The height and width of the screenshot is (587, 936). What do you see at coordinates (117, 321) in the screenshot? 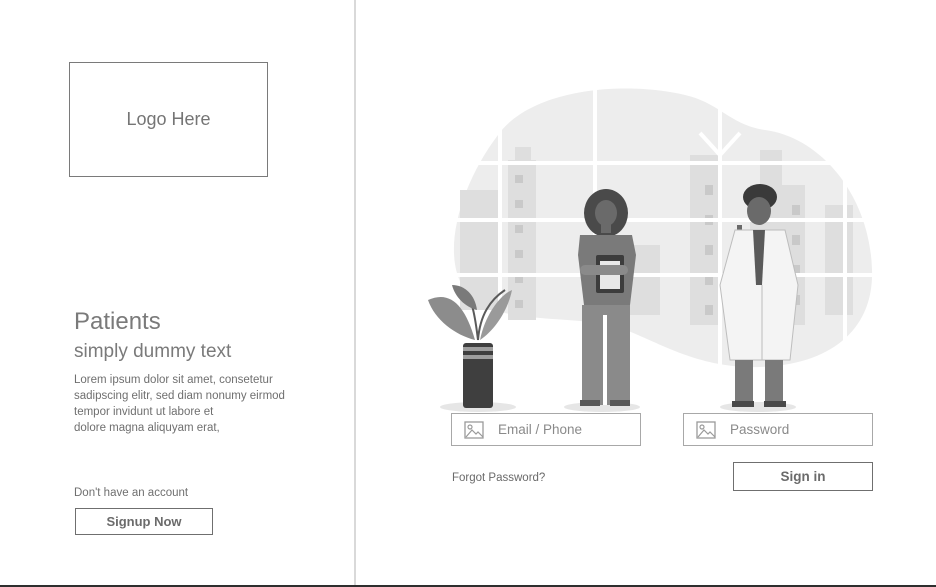
I see `page-title: Patients` at bounding box center [117, 321].